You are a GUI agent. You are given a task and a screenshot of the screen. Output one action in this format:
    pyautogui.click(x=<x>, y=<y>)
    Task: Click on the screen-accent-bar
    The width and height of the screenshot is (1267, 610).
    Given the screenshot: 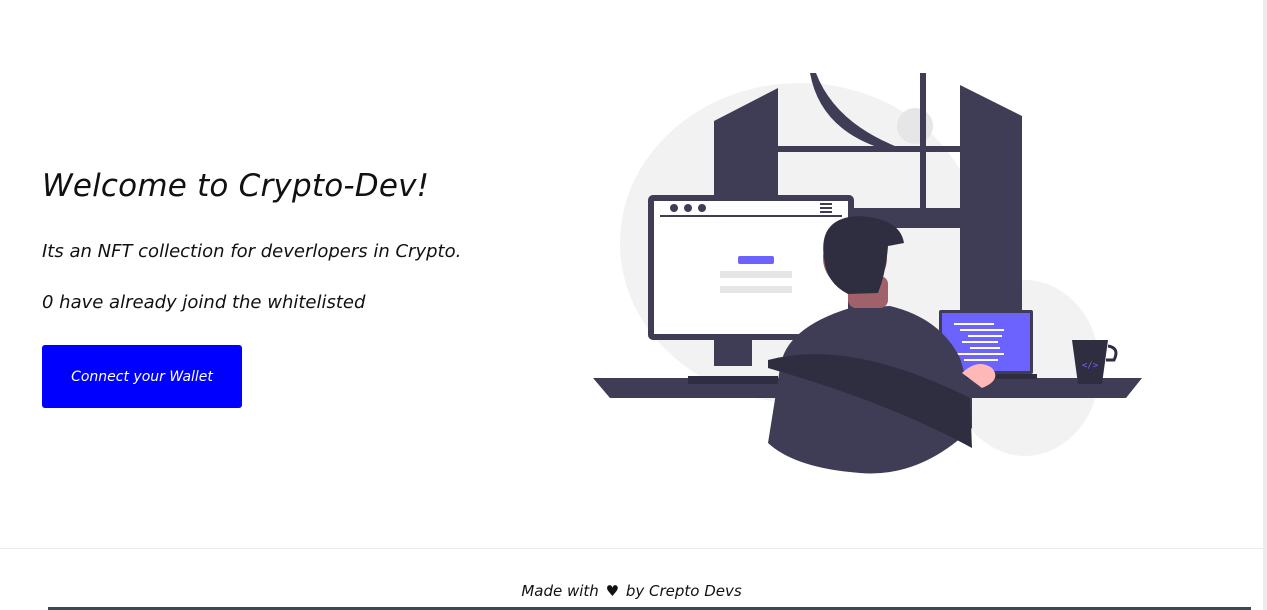 What is the action you would take?
    pyautogui.click(x=756, y=260)
    